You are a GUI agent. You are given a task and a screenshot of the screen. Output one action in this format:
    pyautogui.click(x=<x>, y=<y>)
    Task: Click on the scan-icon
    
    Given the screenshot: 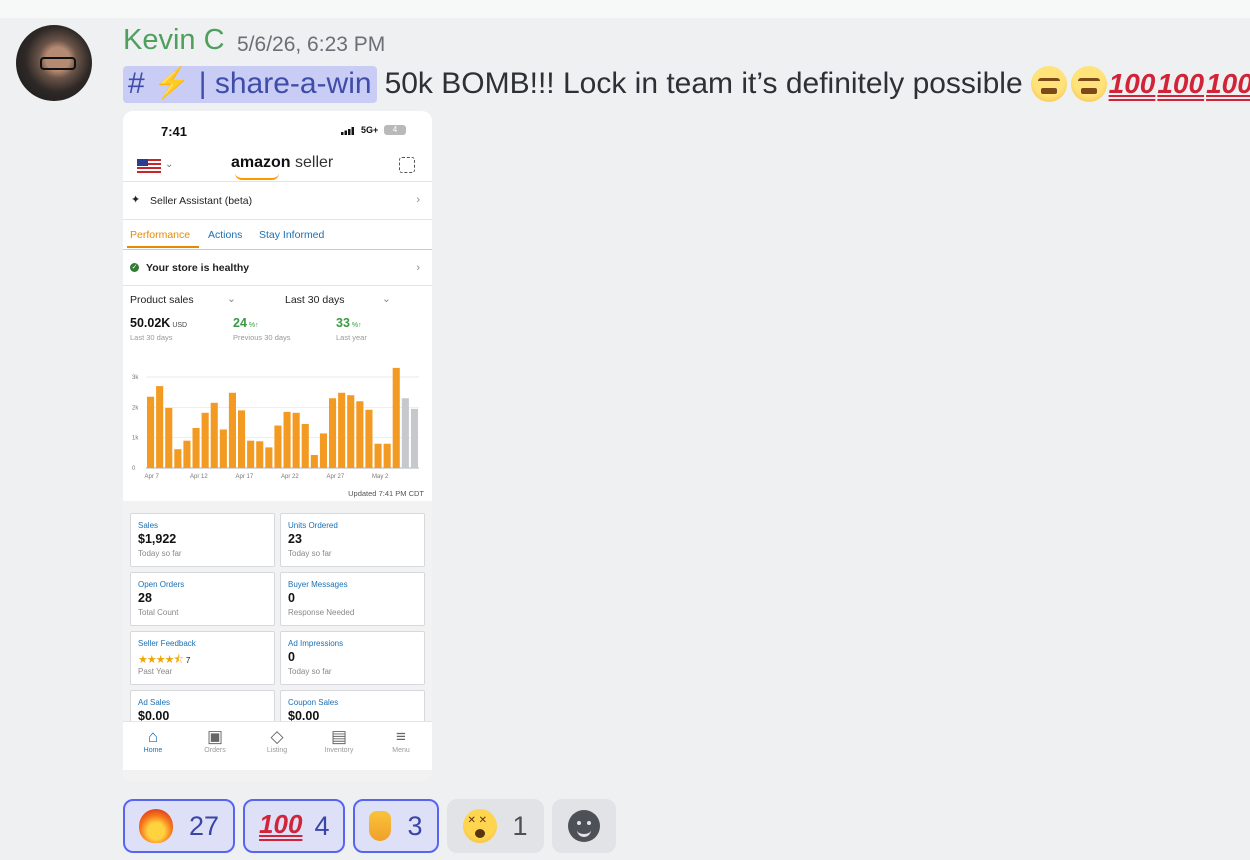 What is the action you would take?
    pyautogui.click(x=407, y=165)
    